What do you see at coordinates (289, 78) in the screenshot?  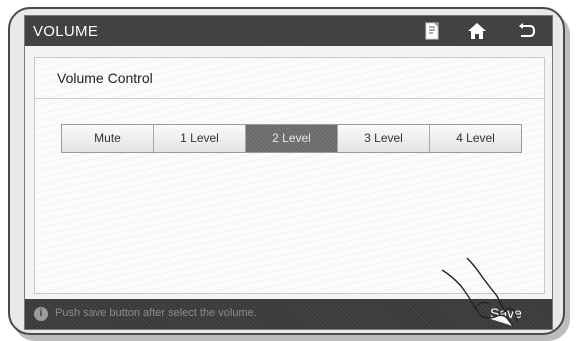 I see `panel-header: Volume Control` at bounding box center [289, 78].